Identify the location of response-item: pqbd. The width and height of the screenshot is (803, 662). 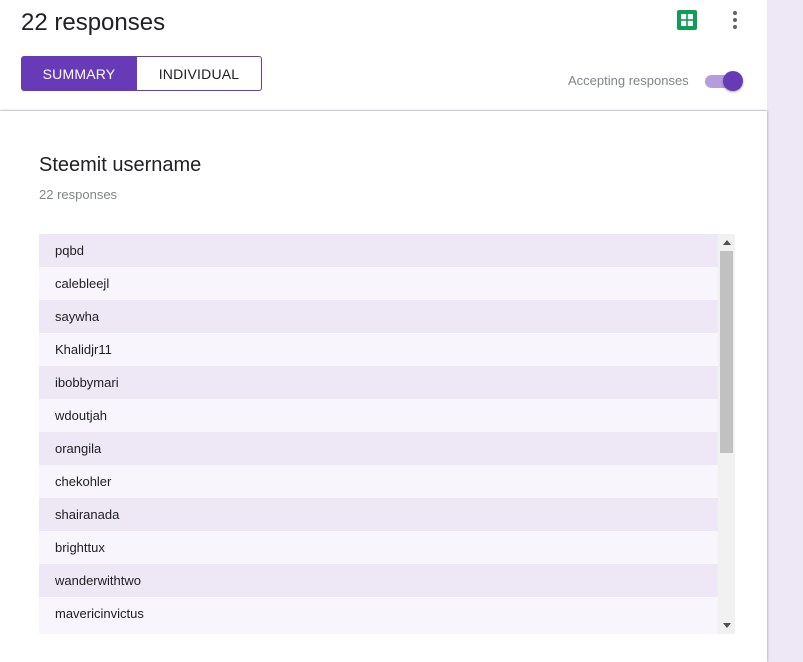
(378, 250).